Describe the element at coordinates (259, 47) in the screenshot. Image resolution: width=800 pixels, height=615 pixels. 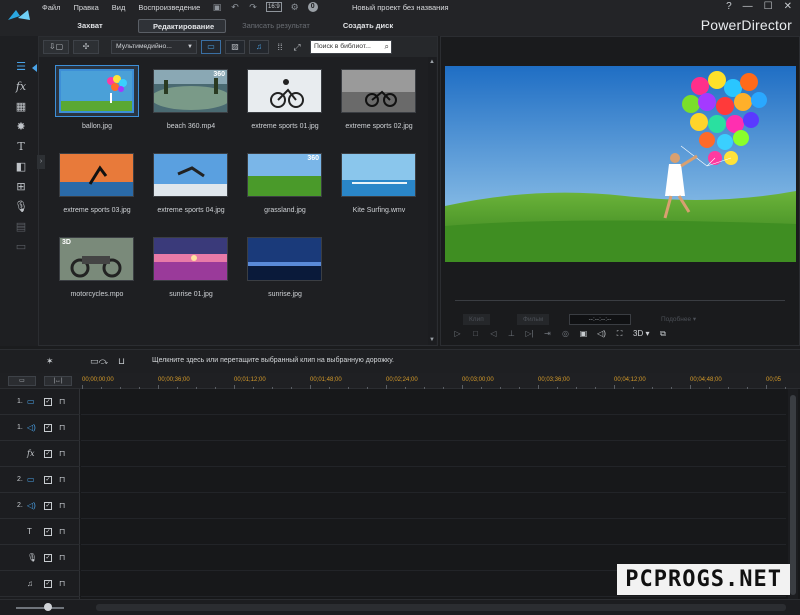
I see `filter-audio-icon: ♫` at that location.